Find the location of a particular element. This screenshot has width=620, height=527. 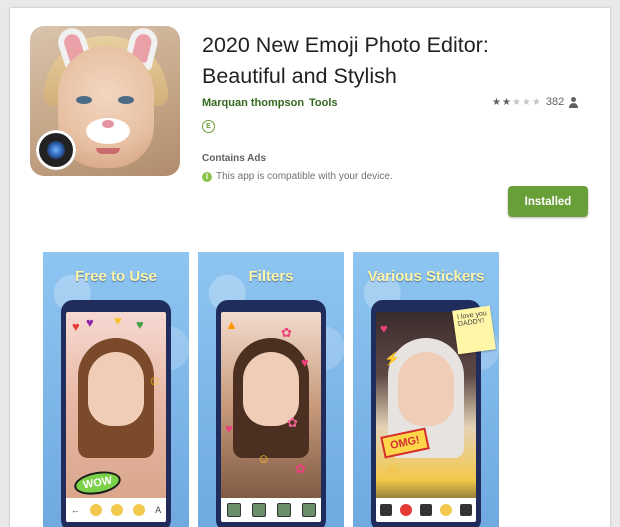

cat-nose-icon is located at coordinates (108, 131).